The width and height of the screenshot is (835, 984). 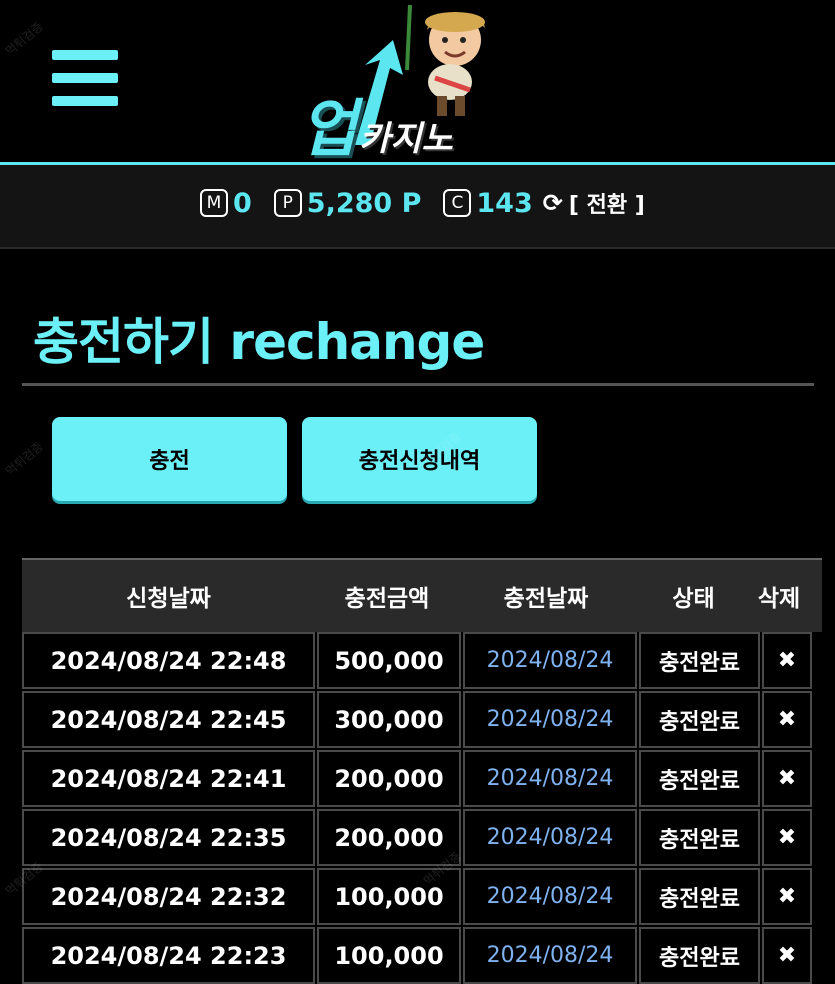 I want to click on menu-icon, so click(x=85, y=79).